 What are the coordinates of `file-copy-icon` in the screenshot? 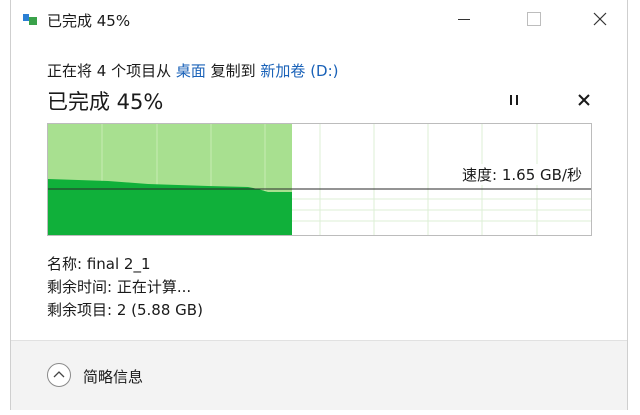 It's located at (30, 19).